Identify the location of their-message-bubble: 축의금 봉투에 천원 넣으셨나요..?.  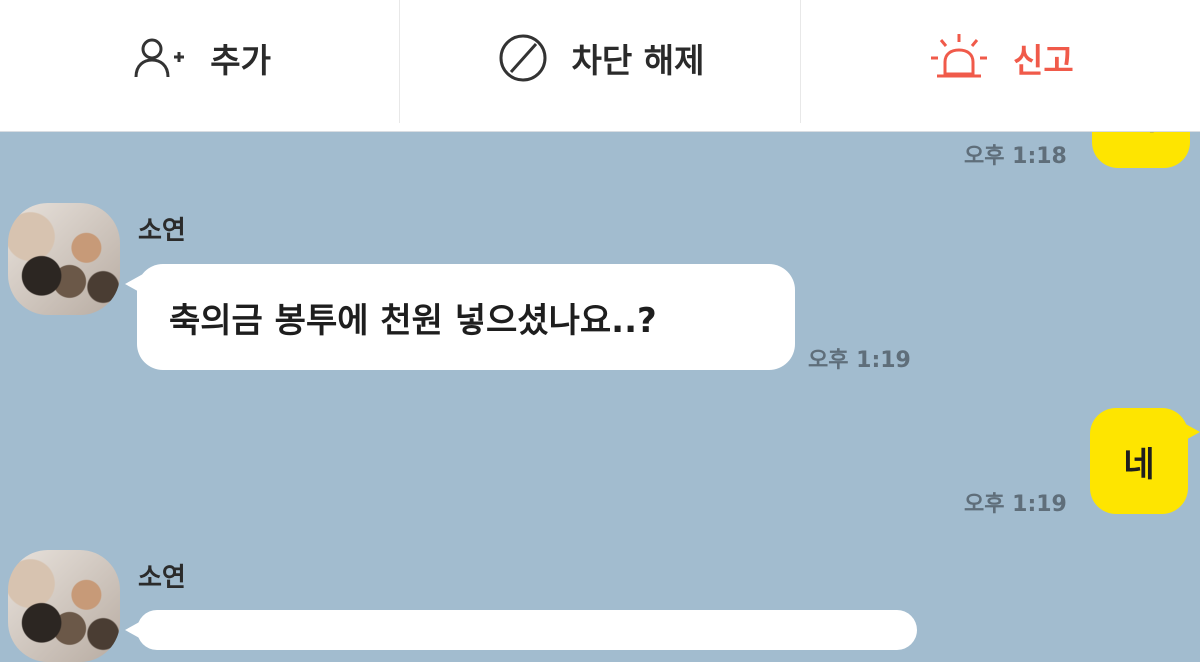
(460, 317).